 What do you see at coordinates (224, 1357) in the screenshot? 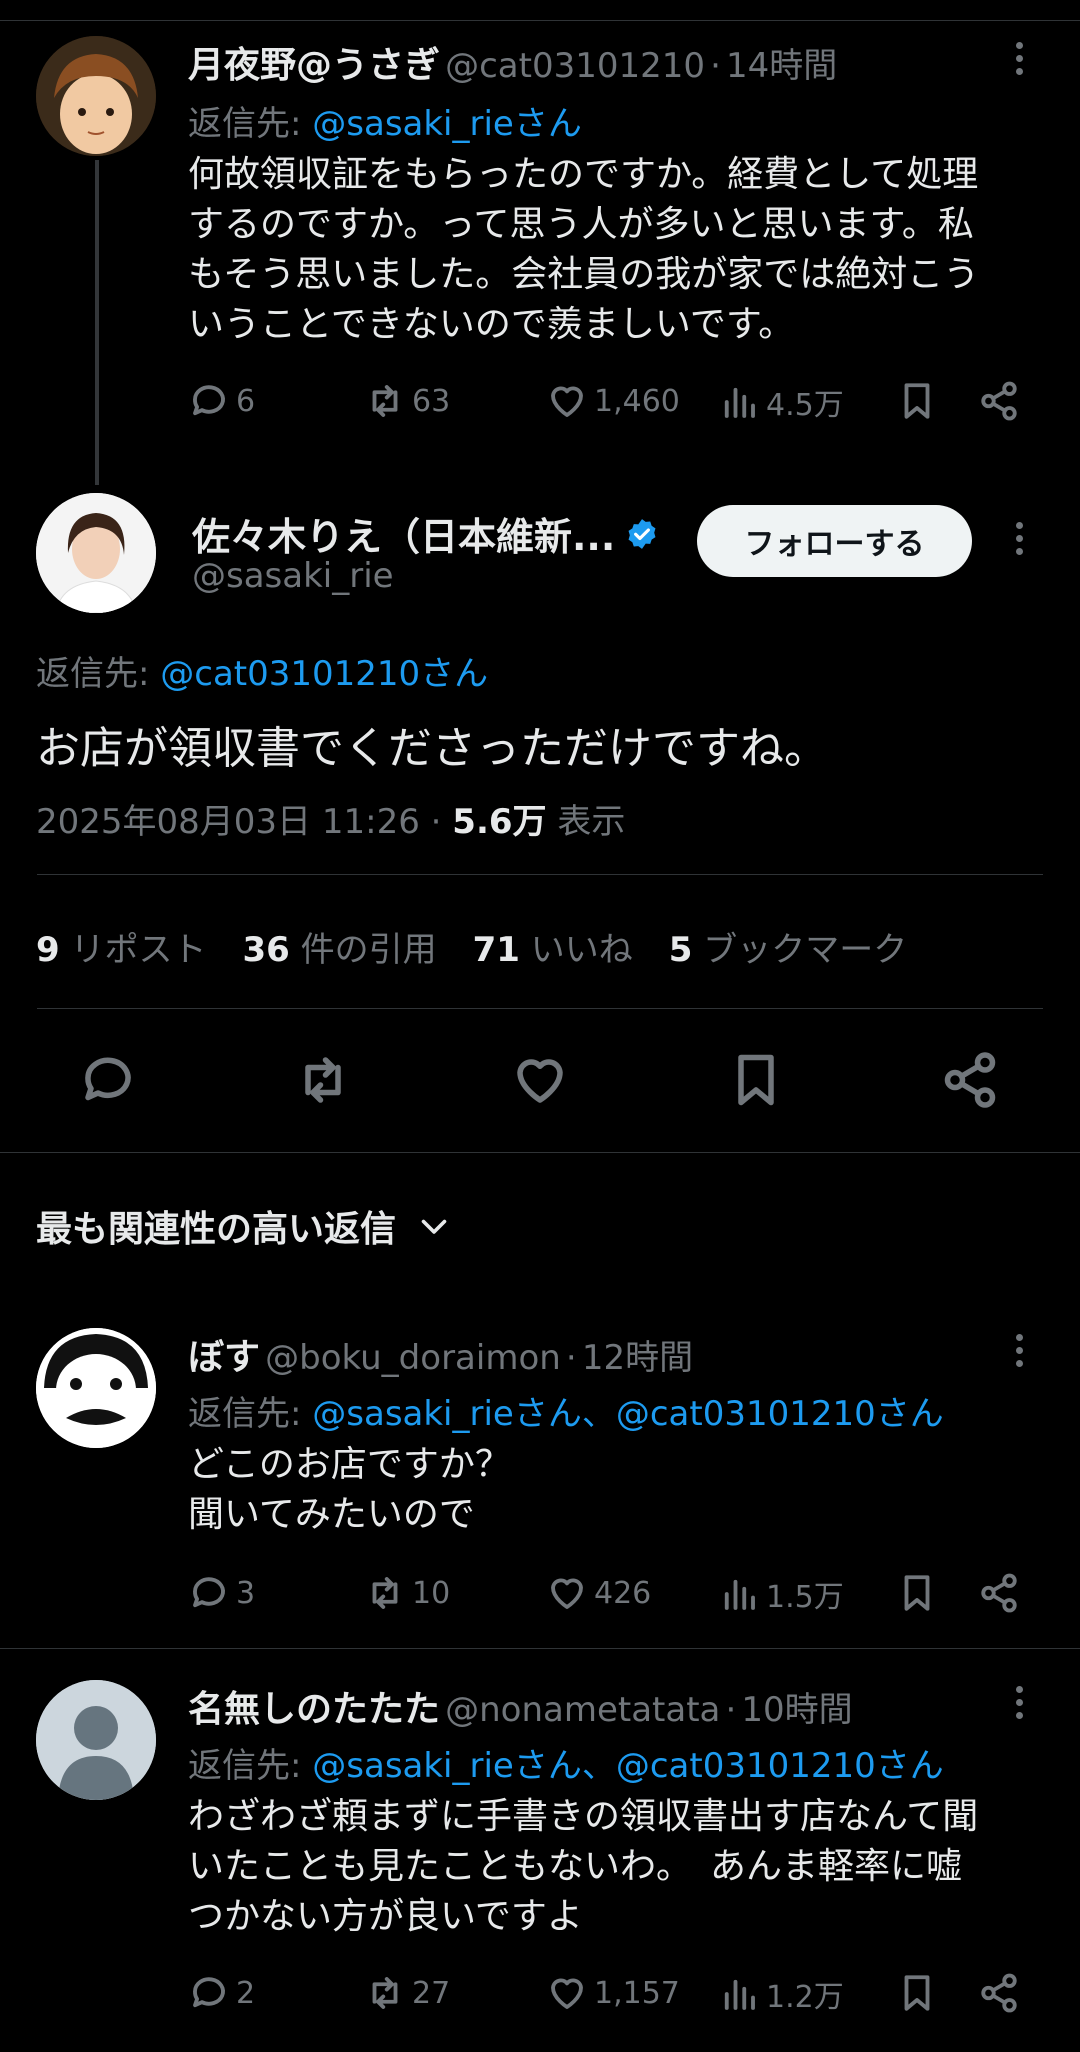
I see `reply1-name: ぼす` at bounding box center [224, 1357].